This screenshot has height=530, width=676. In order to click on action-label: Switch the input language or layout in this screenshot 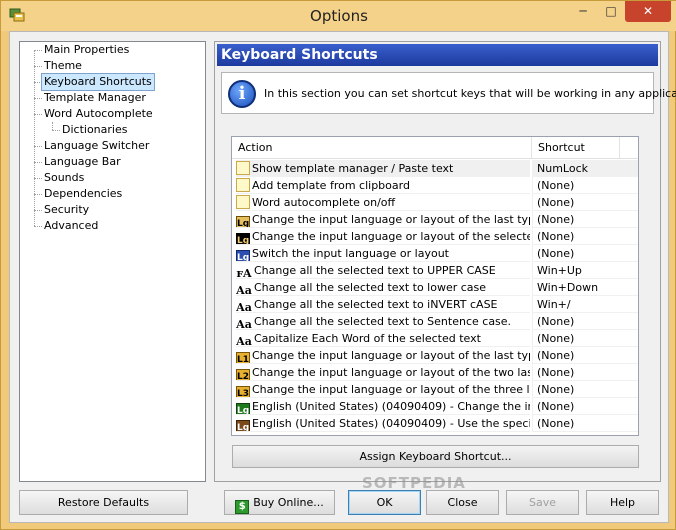, I will do `click(350, 253)`.